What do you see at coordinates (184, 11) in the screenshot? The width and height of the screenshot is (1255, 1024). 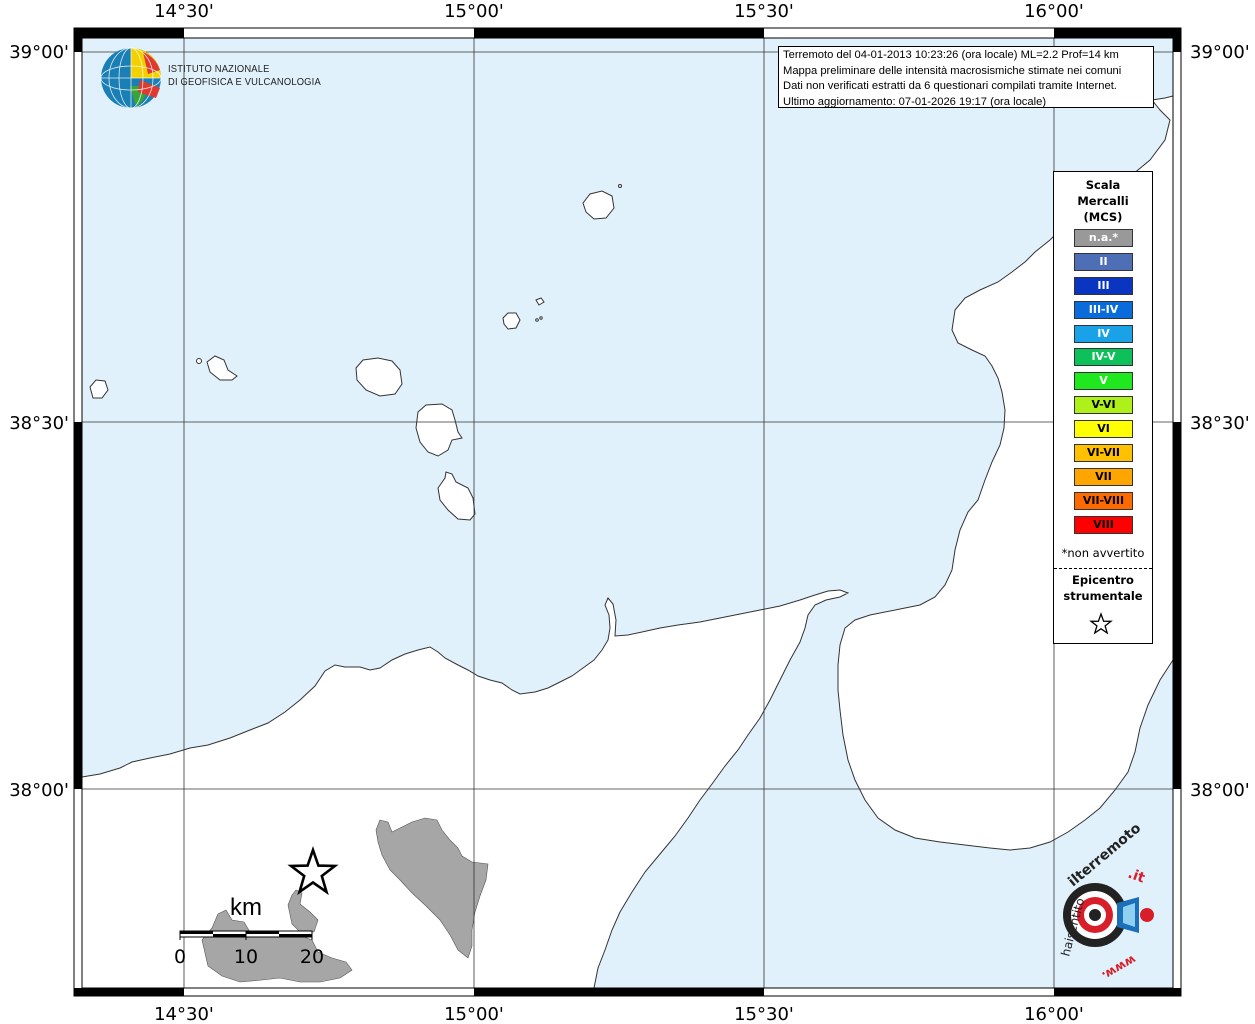 I see `lon-label-top-1: 14°30'` at bounding box center [184, 11].